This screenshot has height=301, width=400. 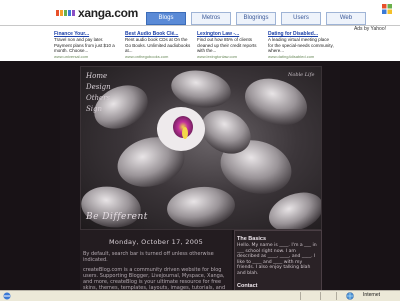 I want to click on nav-design: Design, so click(x=98, y=87).